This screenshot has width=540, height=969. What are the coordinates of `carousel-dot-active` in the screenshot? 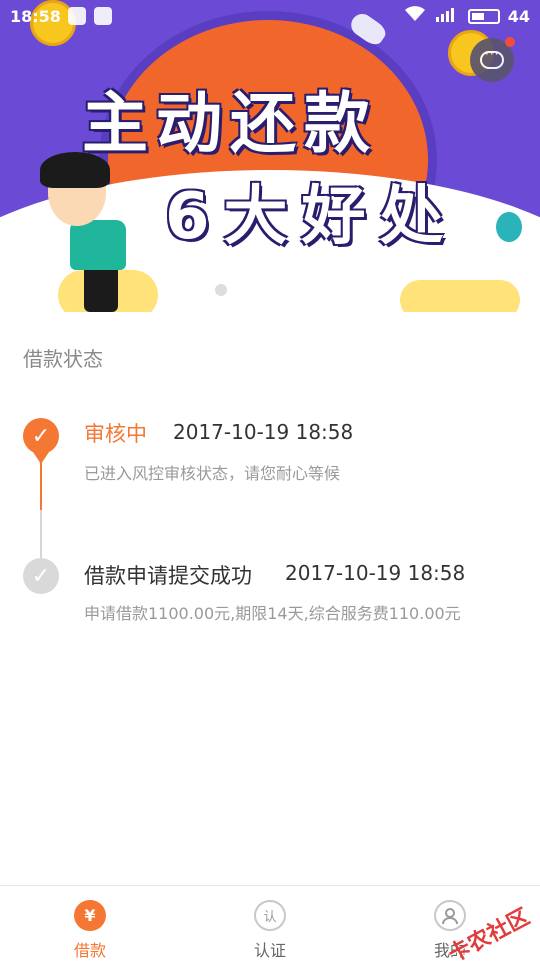 It's located at (273, 290).